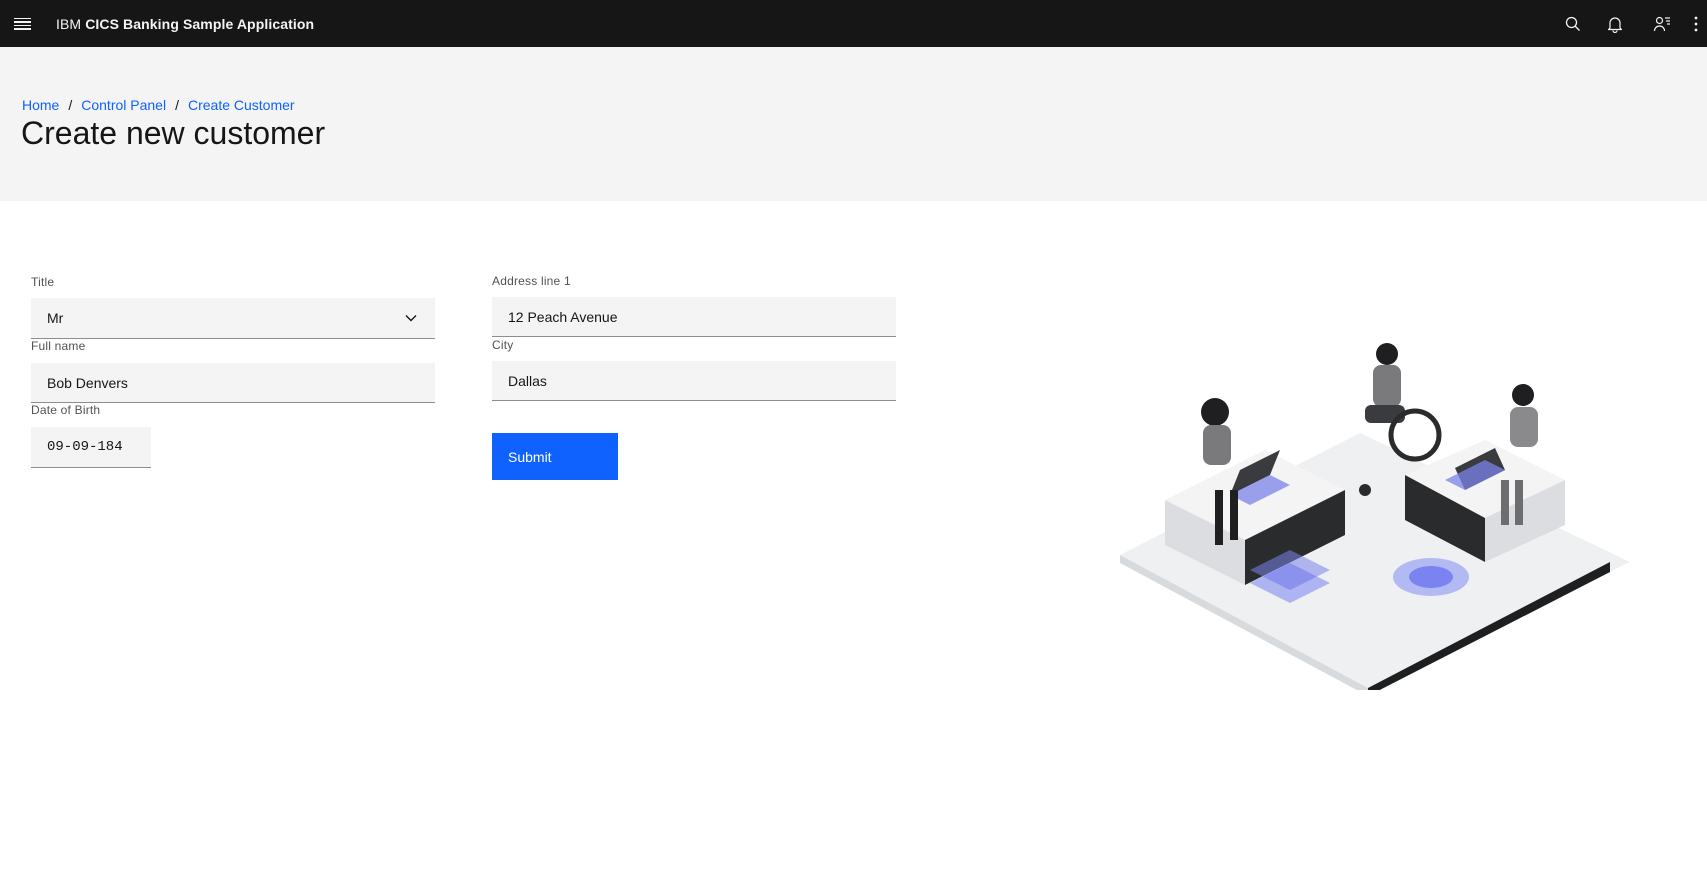 The width and height of the screenshot is (1707, 876). Describe the element at coordinates (87, 382) in the screenshot. I see `full-name-value: Bob Denvers` at that location.